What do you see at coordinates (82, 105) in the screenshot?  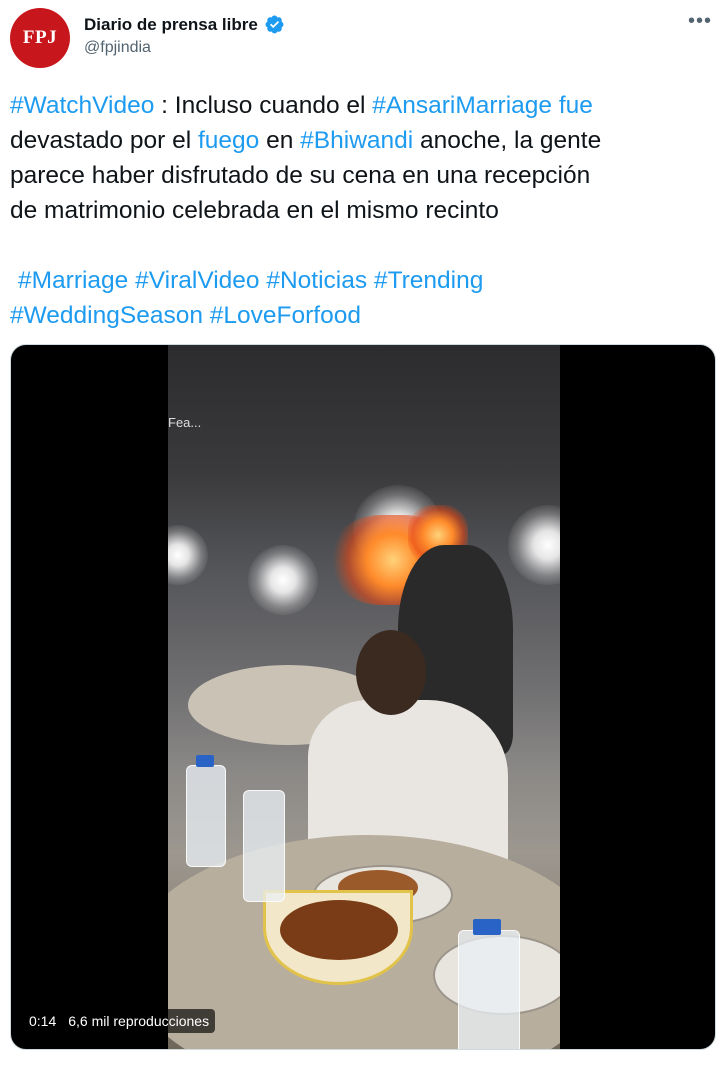 I see `hashtag-link: #WatchVideo` at bounding box center [82, 105].